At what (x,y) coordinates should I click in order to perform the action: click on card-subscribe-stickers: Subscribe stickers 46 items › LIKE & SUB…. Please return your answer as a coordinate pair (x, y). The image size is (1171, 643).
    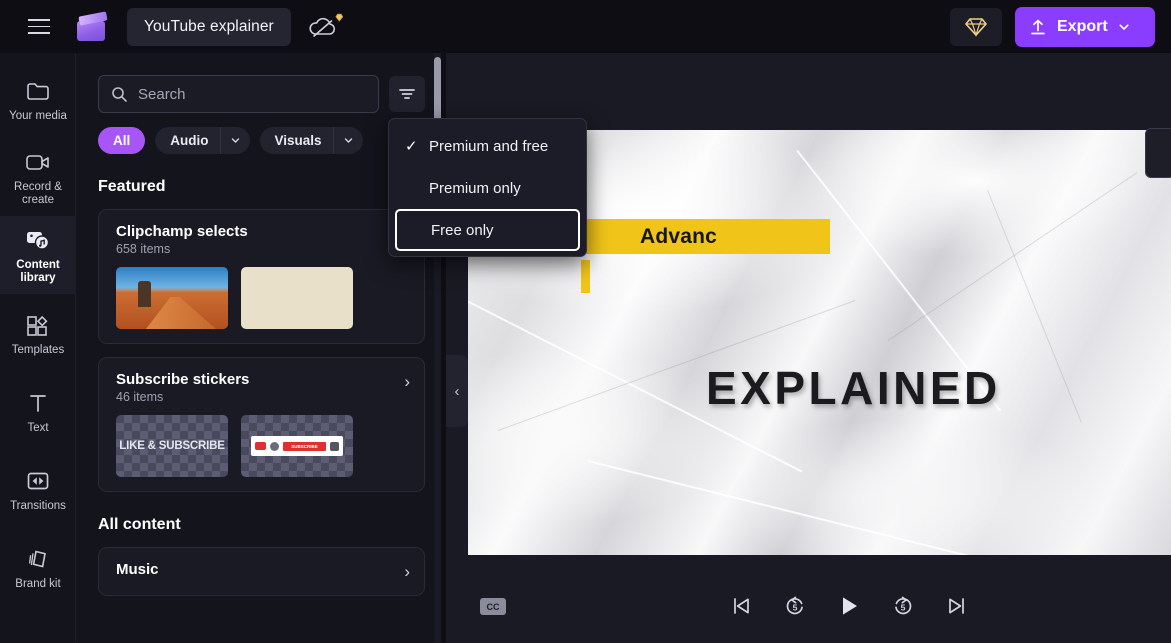
    Looking at the image, I should click on (261, 424).